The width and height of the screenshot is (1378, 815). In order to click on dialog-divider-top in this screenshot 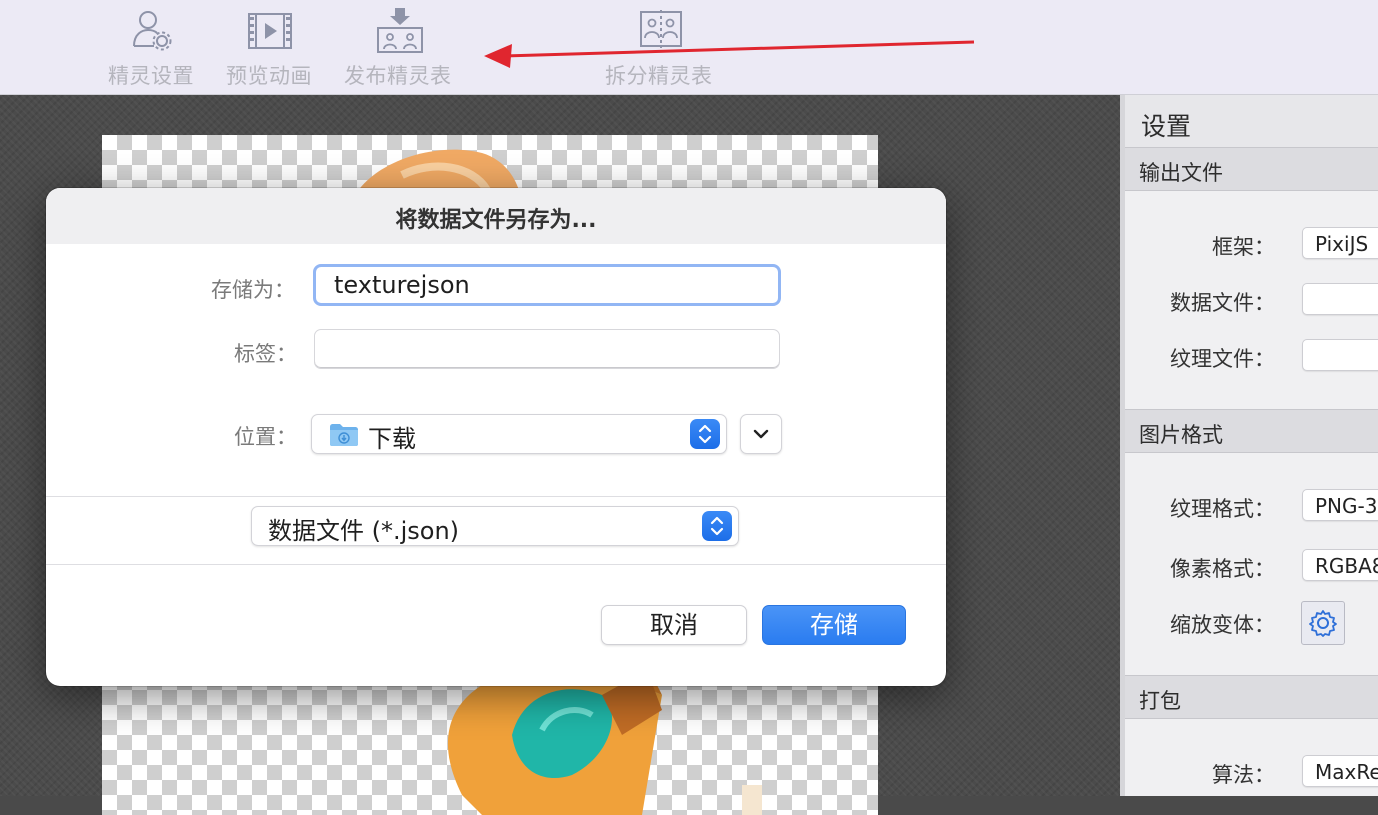, I will do `click(496, 496)`.